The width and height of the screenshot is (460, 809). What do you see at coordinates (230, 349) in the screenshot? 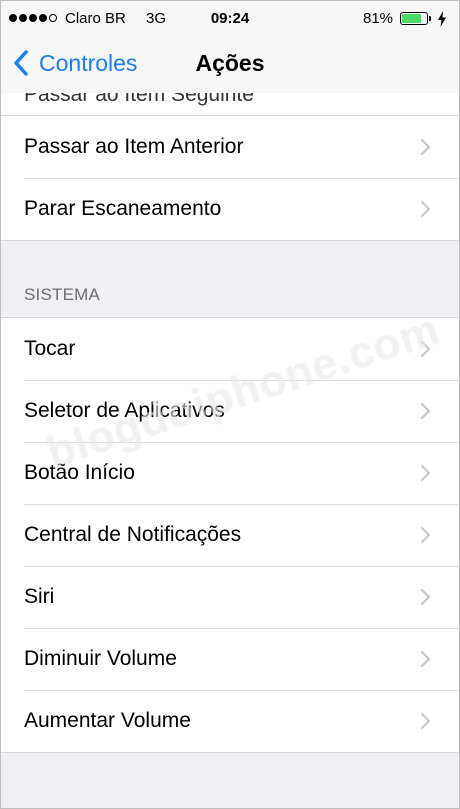
I see `list-item: Tocar` at bounding box center [230, 349].